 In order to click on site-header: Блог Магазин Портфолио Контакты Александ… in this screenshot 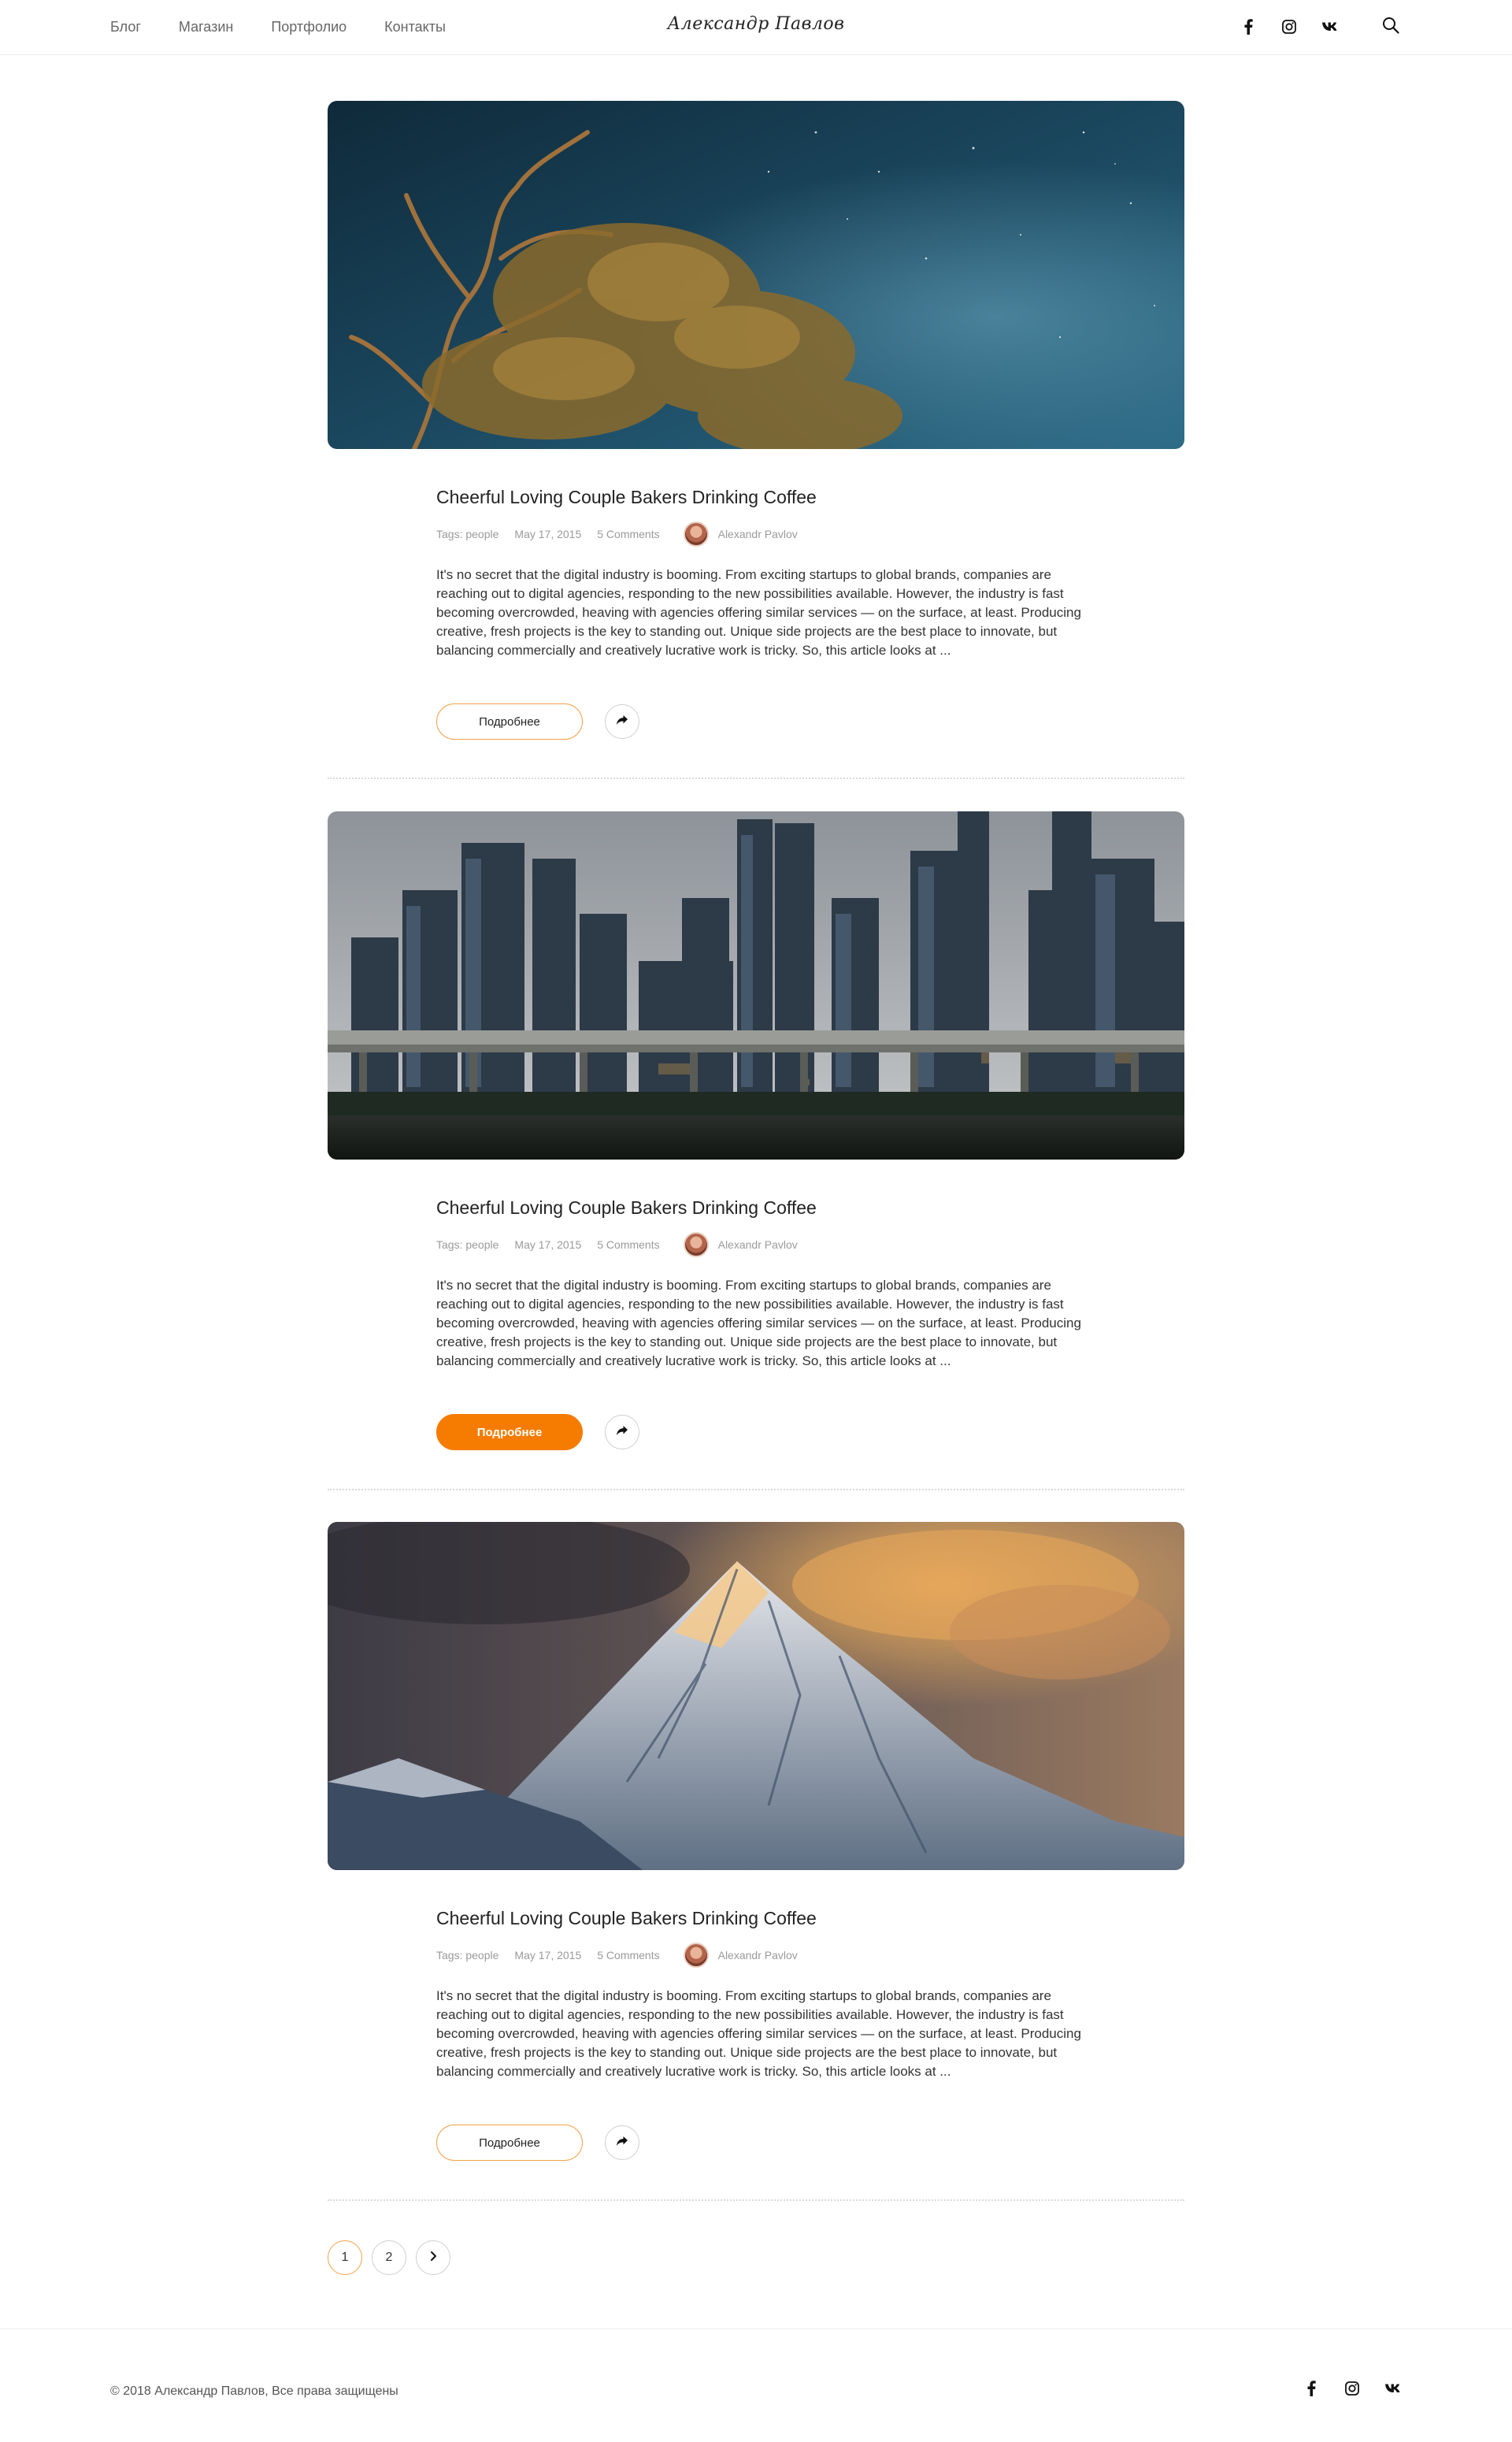, I will do `click(756, 27)`.